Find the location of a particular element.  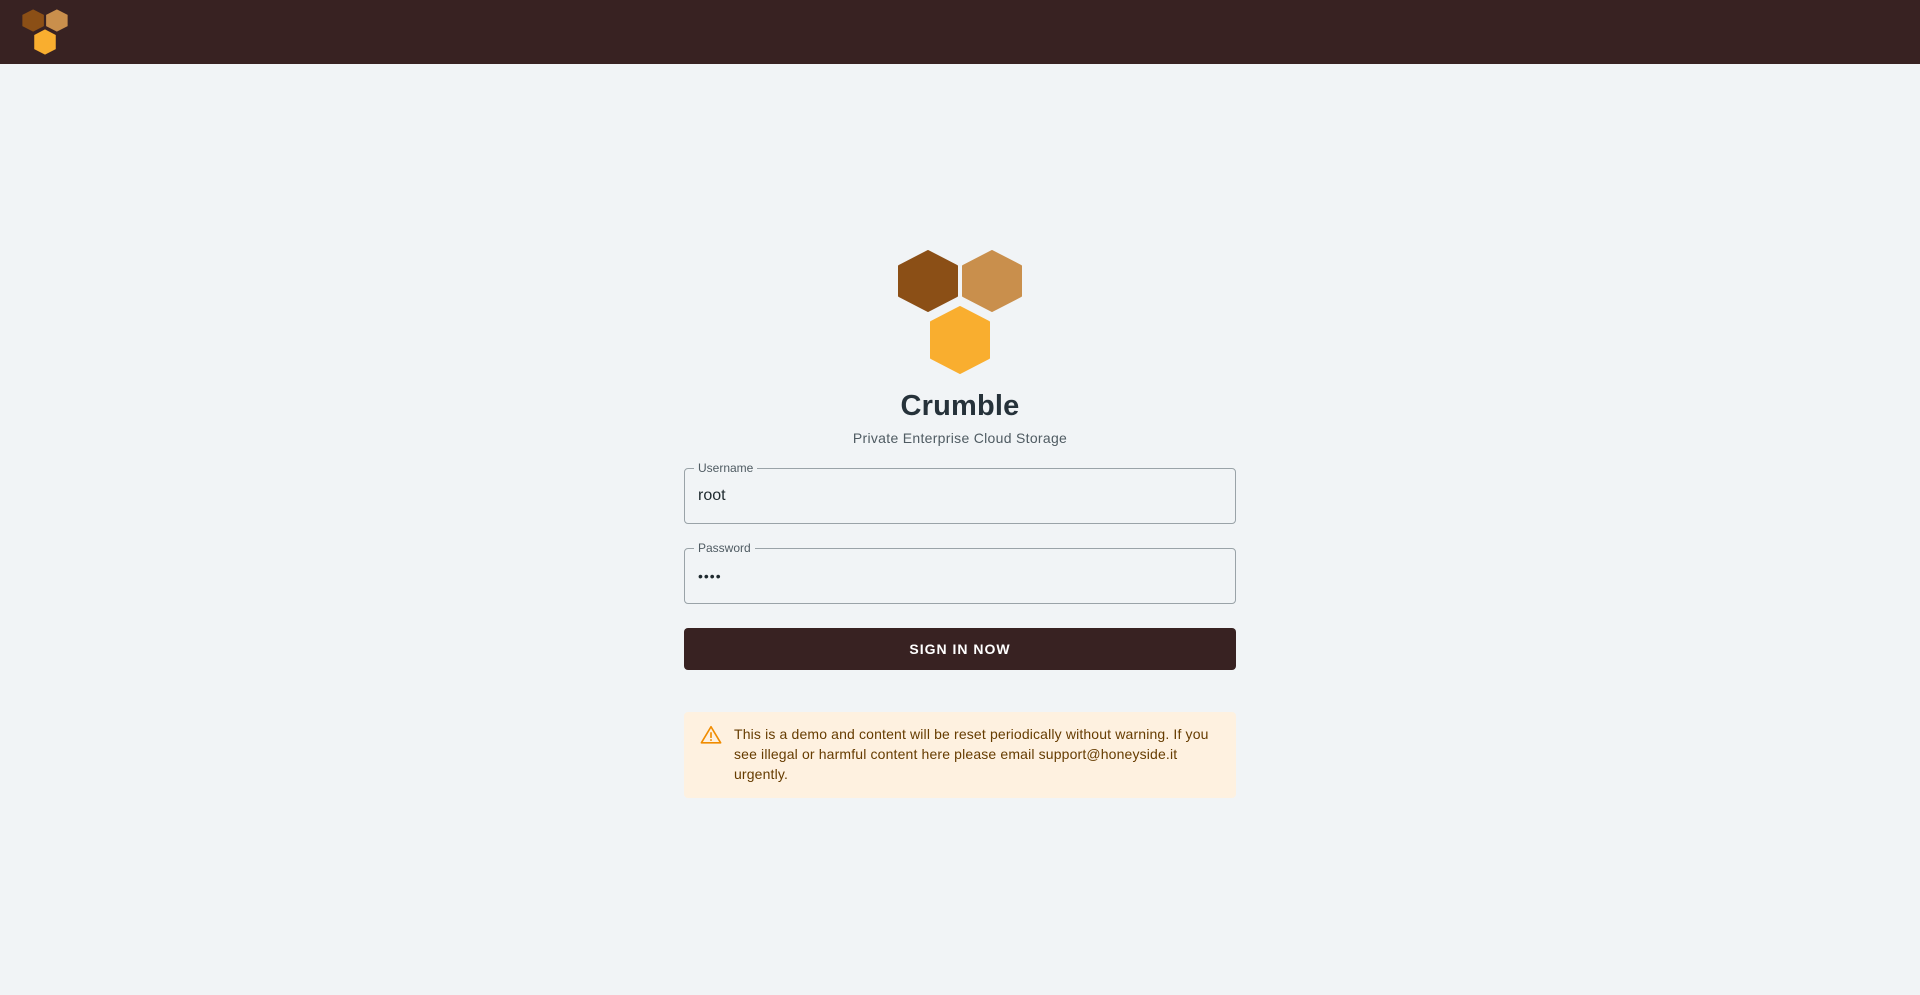

username-label: Username is located at coordinates (726, 468).